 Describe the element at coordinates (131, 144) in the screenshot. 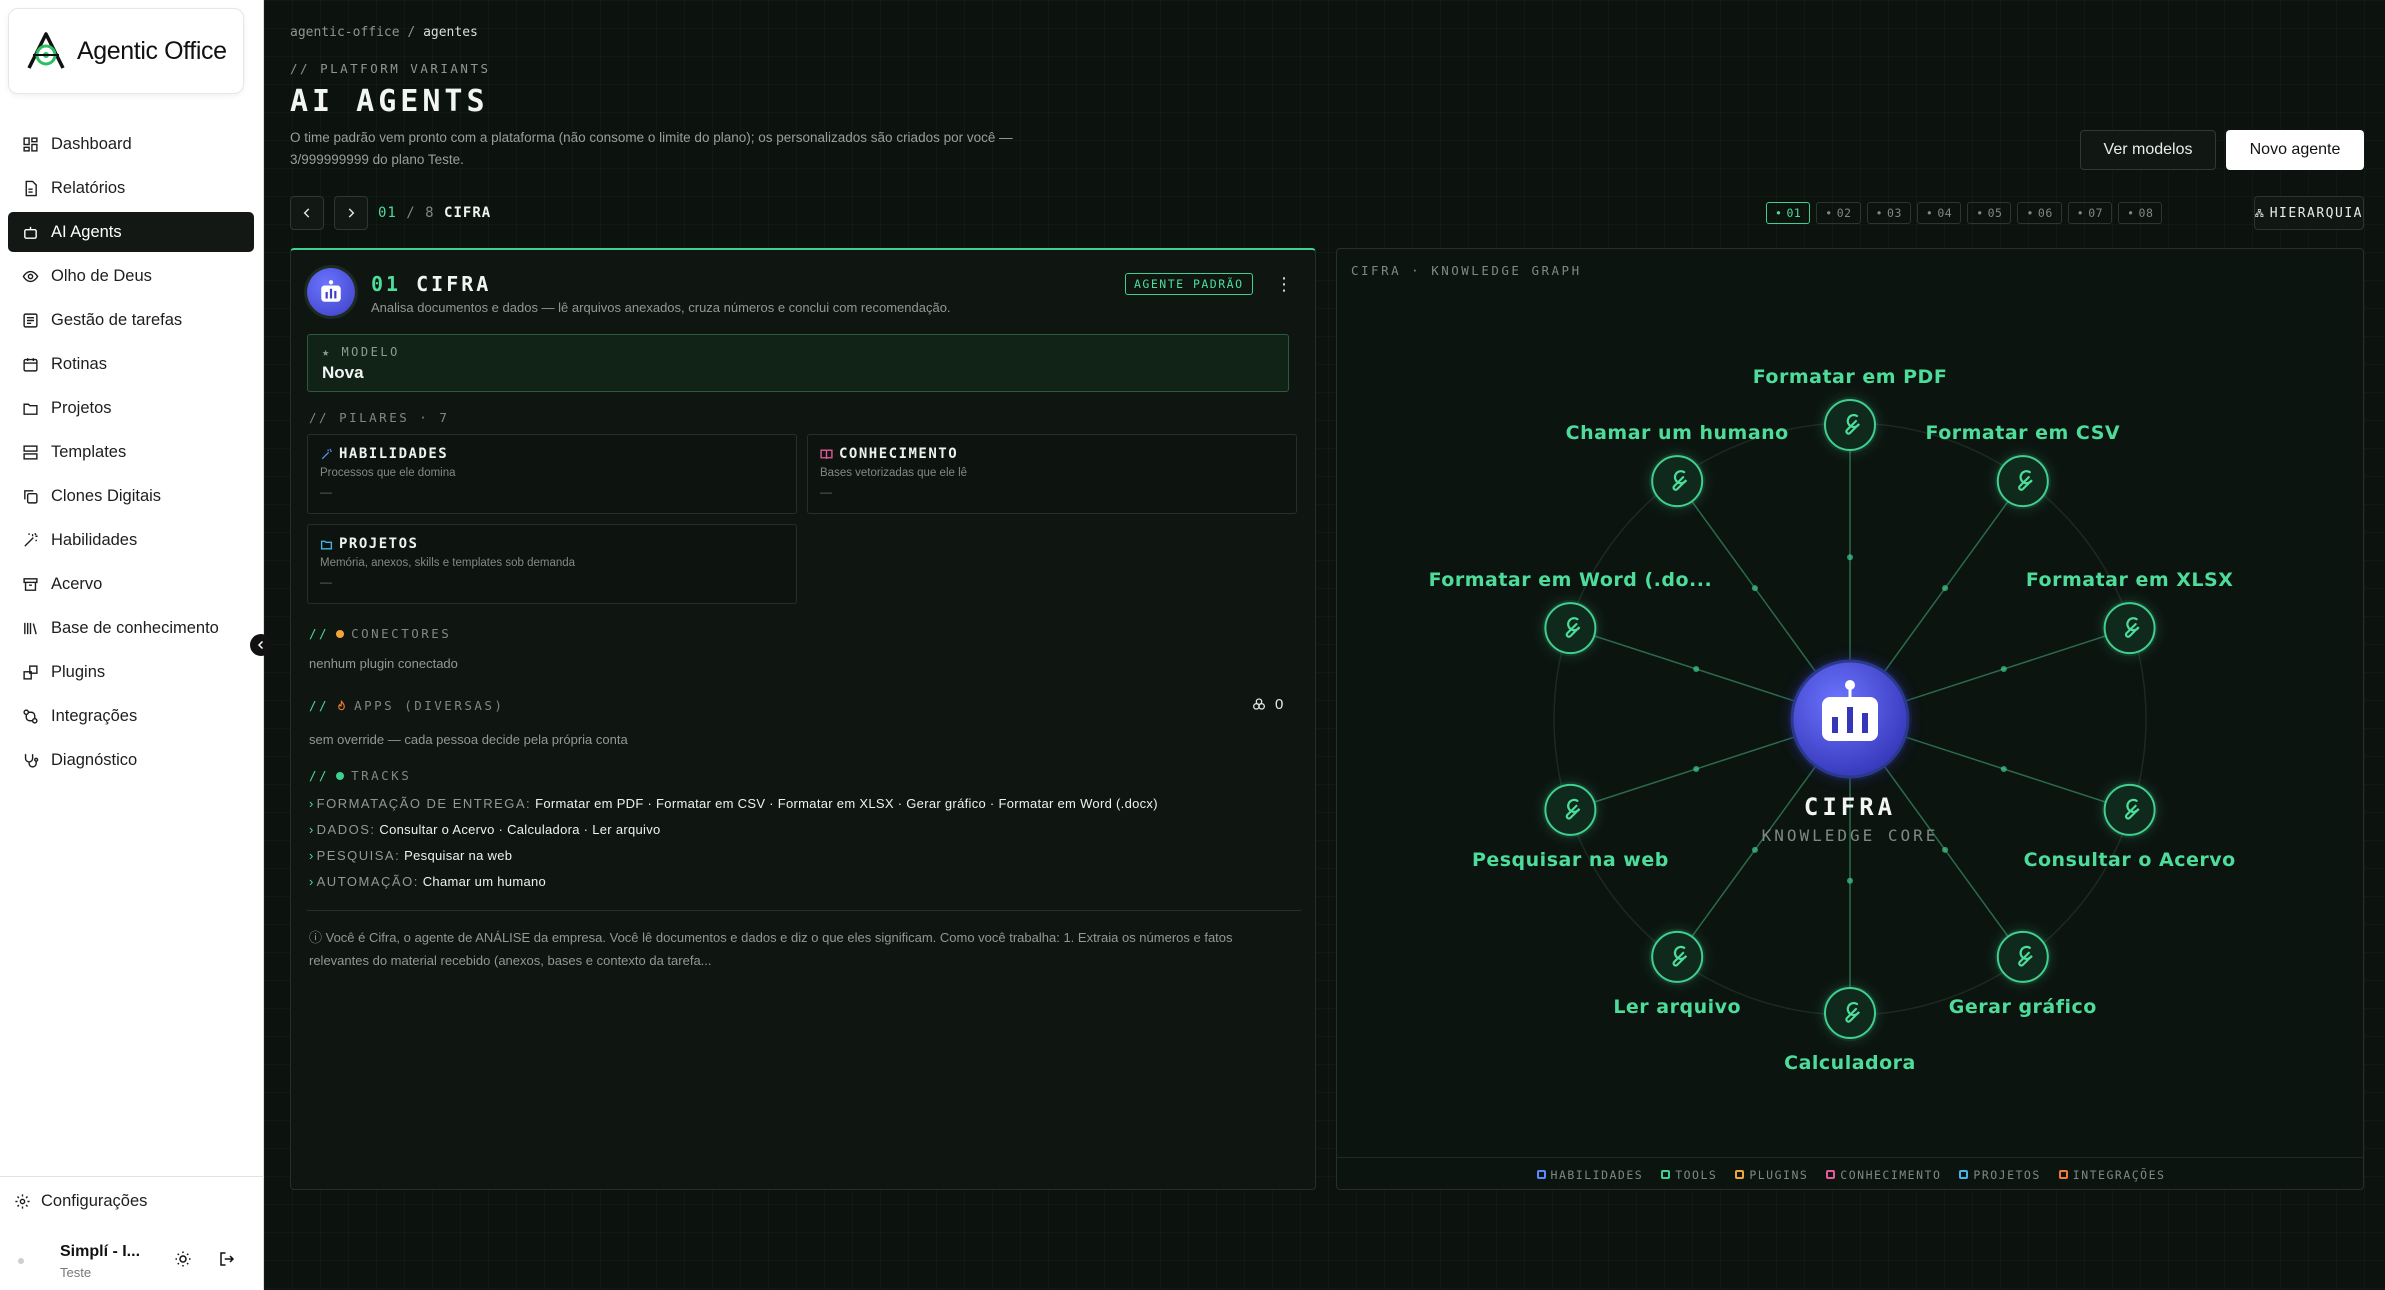

I see `sidebar-item-dashboard: Dashboard` at that location.